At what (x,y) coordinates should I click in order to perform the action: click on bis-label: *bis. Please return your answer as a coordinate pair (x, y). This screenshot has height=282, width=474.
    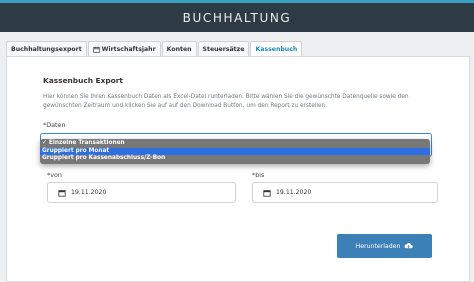
    Looking at the image, I should click on (258, 175).